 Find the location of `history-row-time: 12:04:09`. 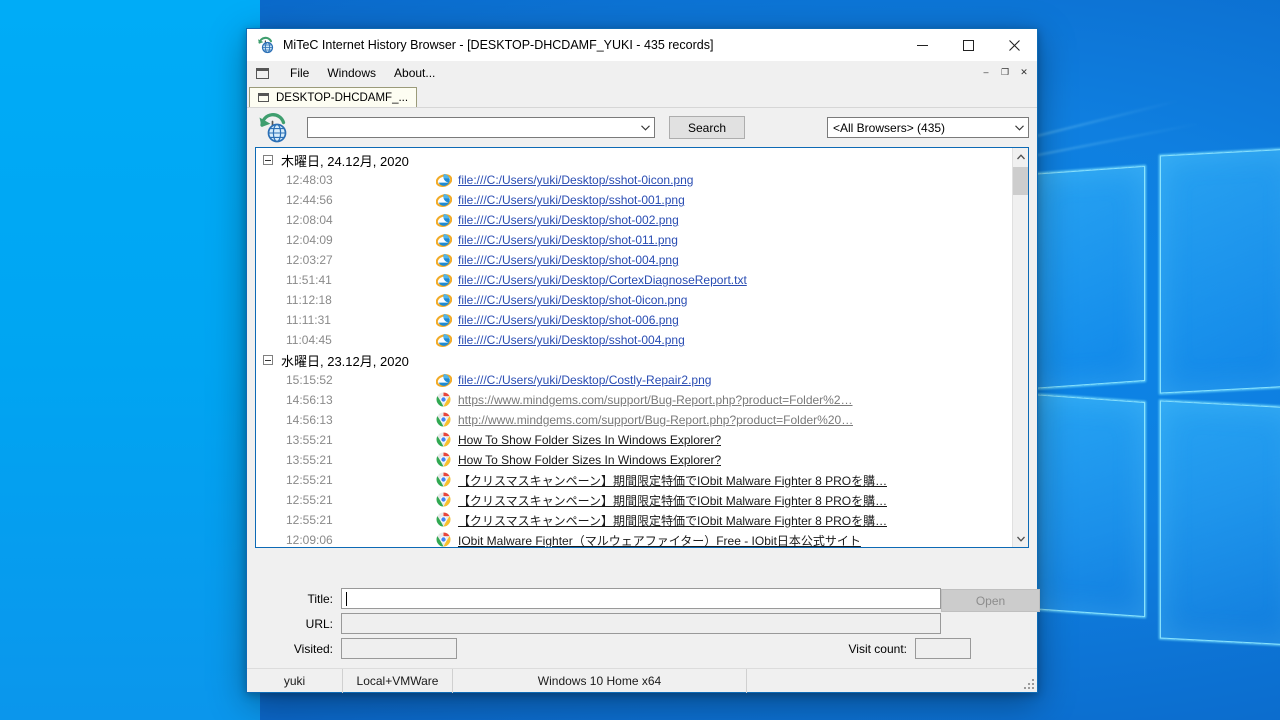

history-row-time: 12:04:09 is located at coordinates (309, 240).